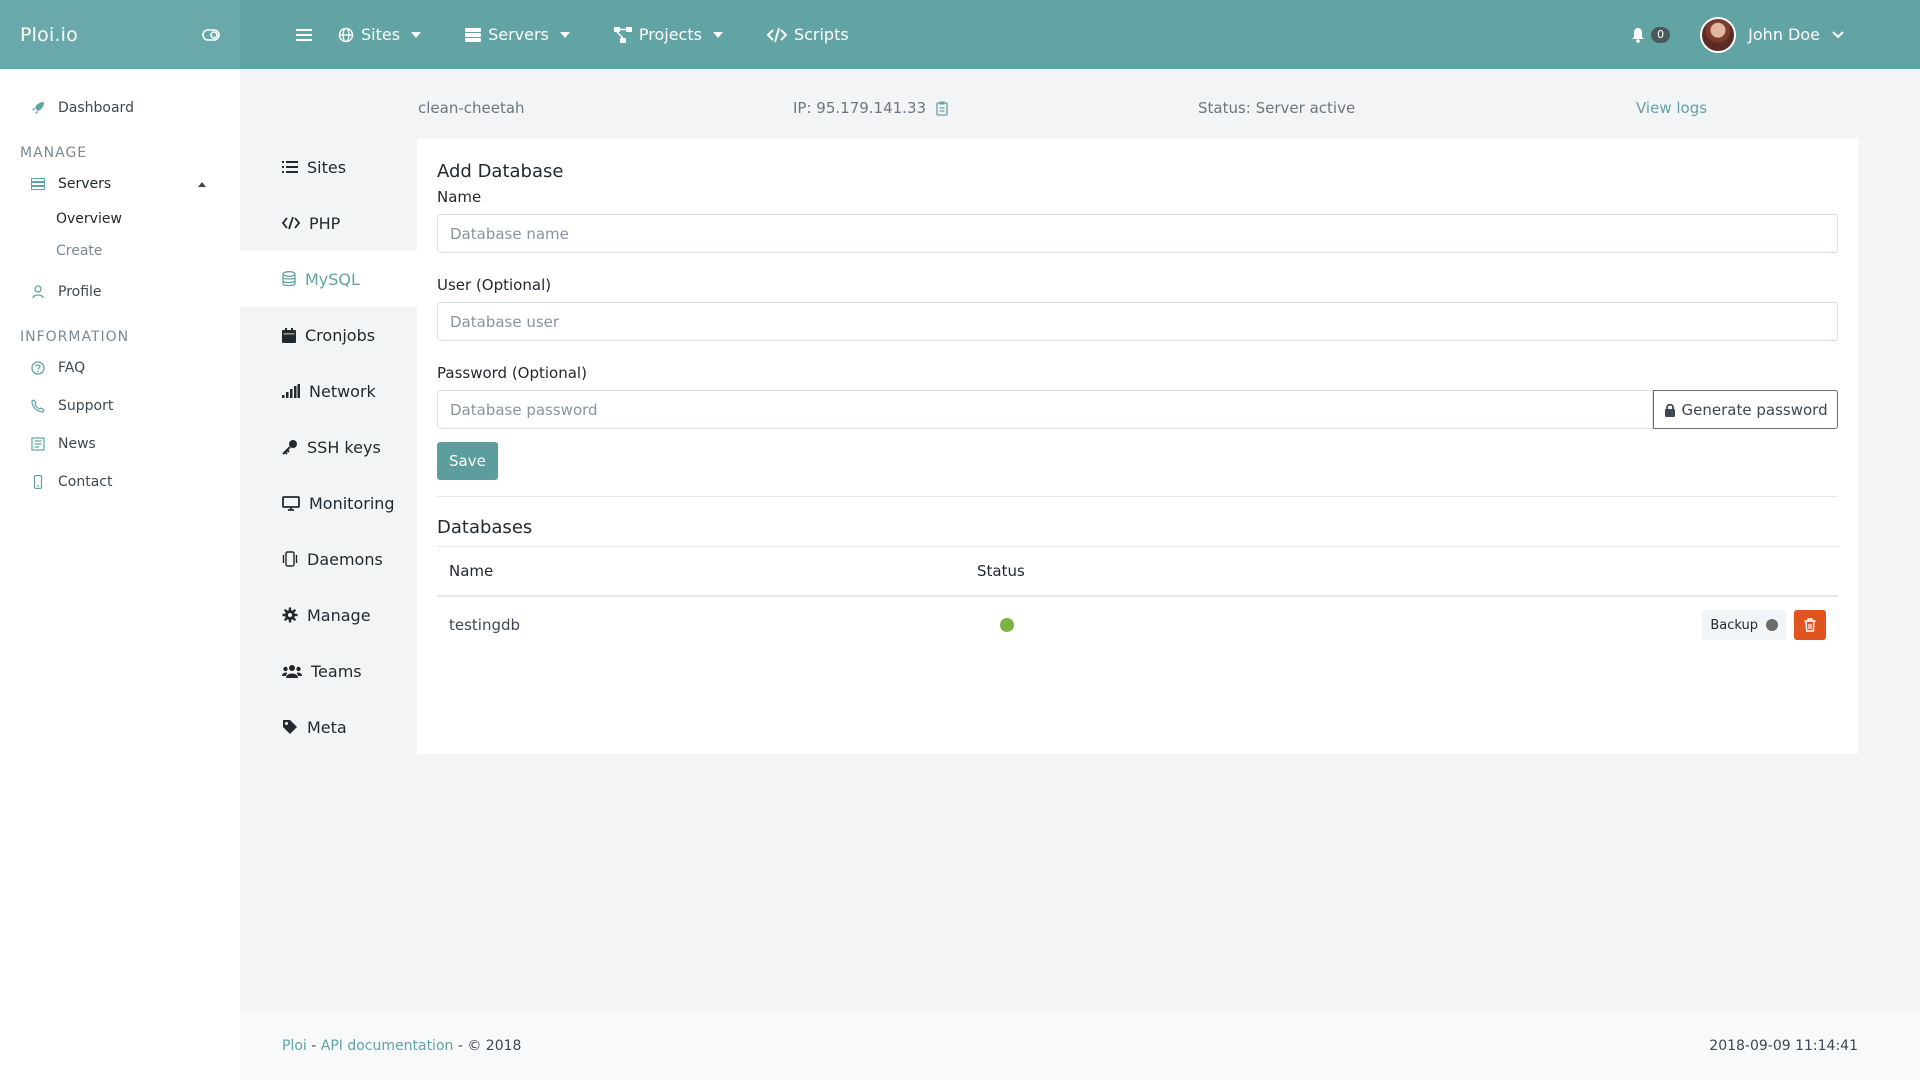 The height and width of the screenshot is (1080, 1920). Describe the element at coordinates (487, 1045) in the screenshot. I see `footer-copyright: - © 2018` at that location.